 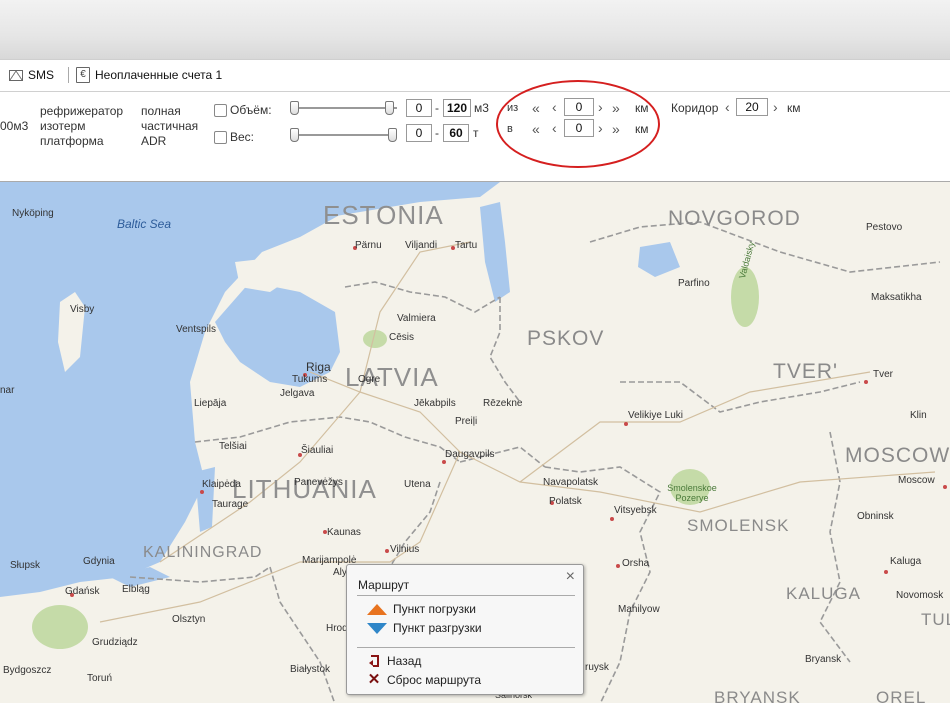 I want to click on to-radius-input: 0, so click(x=579, y=128).